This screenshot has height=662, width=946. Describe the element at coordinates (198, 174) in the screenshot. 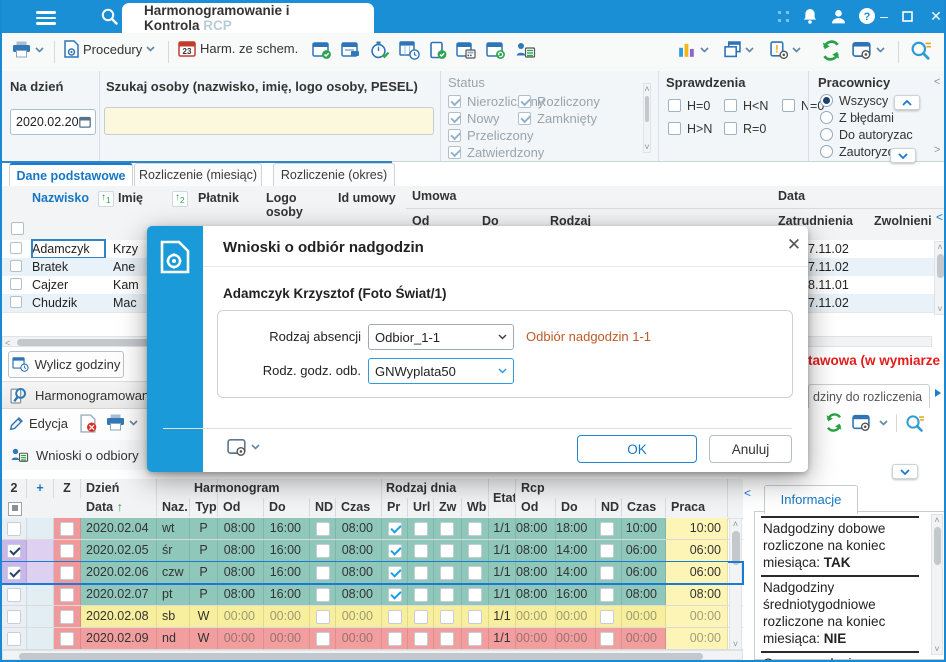

I see `tab-rozliczenie-miesi-c-: Rozliczenie (miesiąc)` at that location.